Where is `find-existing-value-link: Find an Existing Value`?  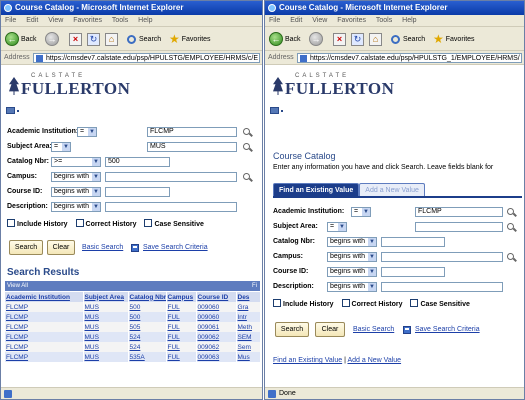
find-existing-value-link: Find an Existing Value is located at coordinates (307, 360).